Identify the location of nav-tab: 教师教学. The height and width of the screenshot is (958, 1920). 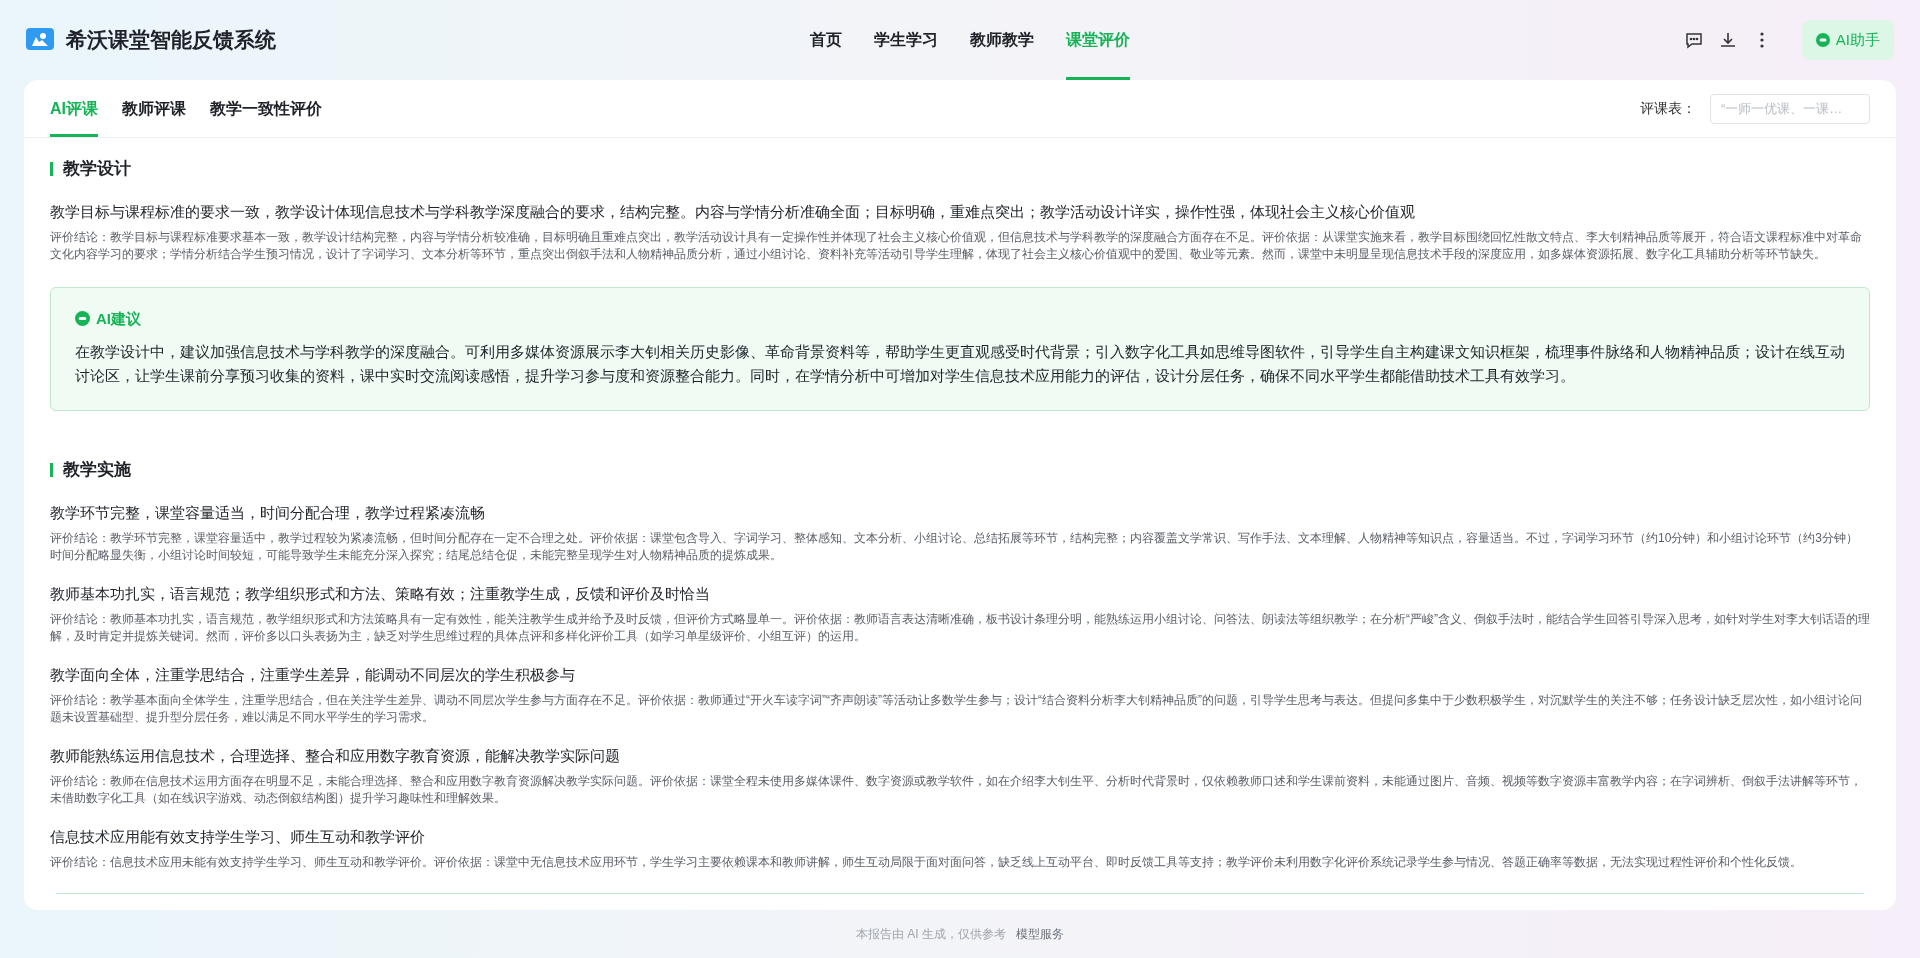
(1001, 40).